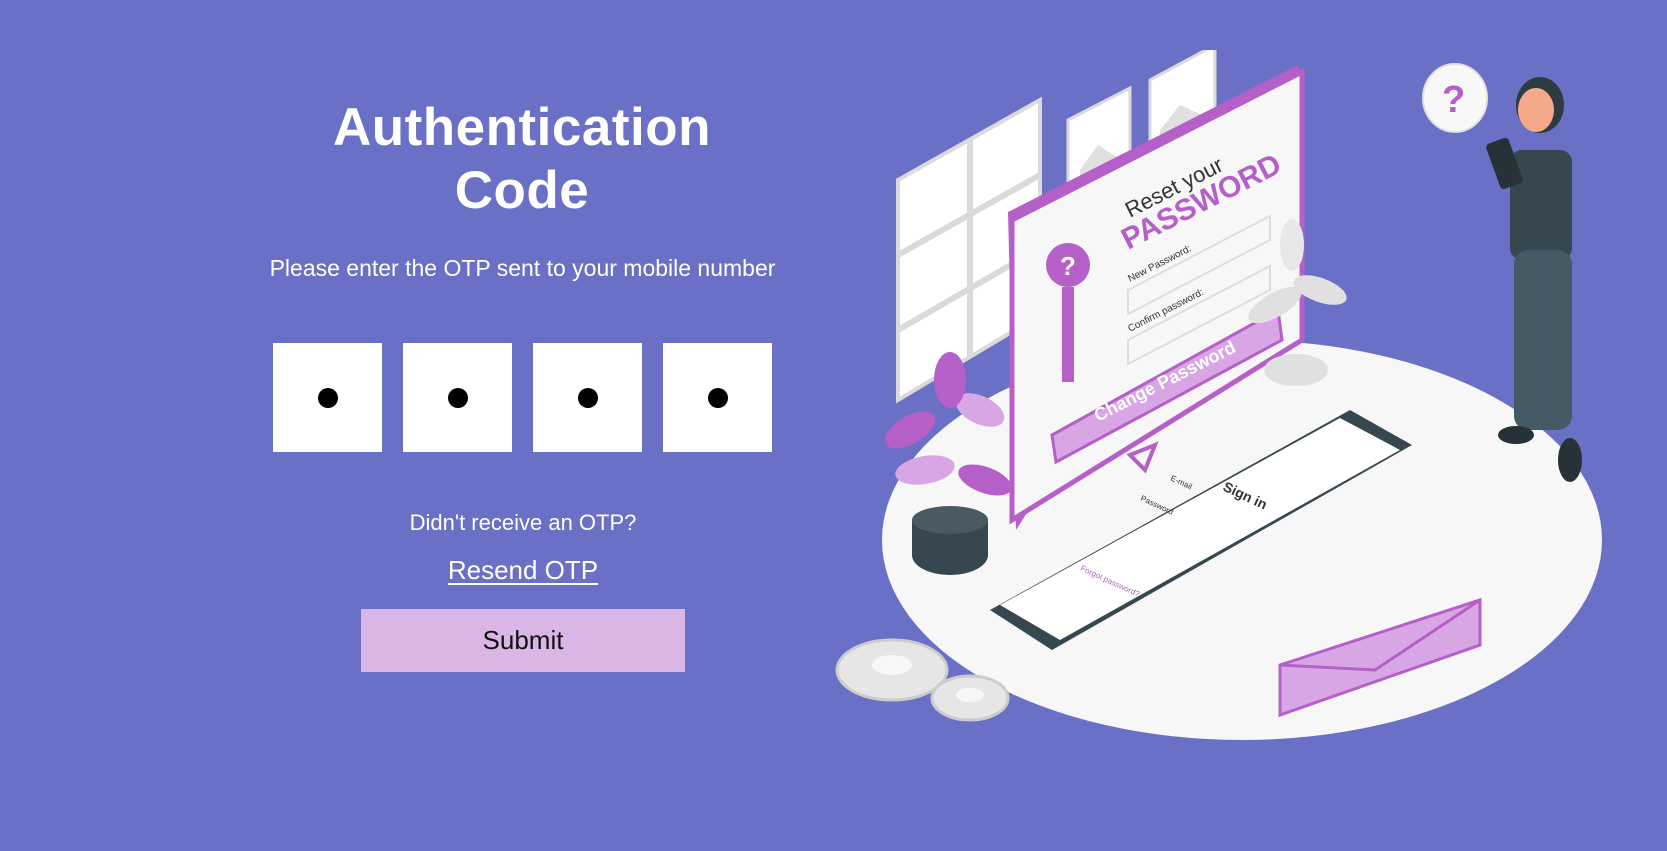  What do you see at coordinates (523, 570) in the screenshot?
I see `resend-otp-link: Resend OTP` at bounding box center [523, 570].